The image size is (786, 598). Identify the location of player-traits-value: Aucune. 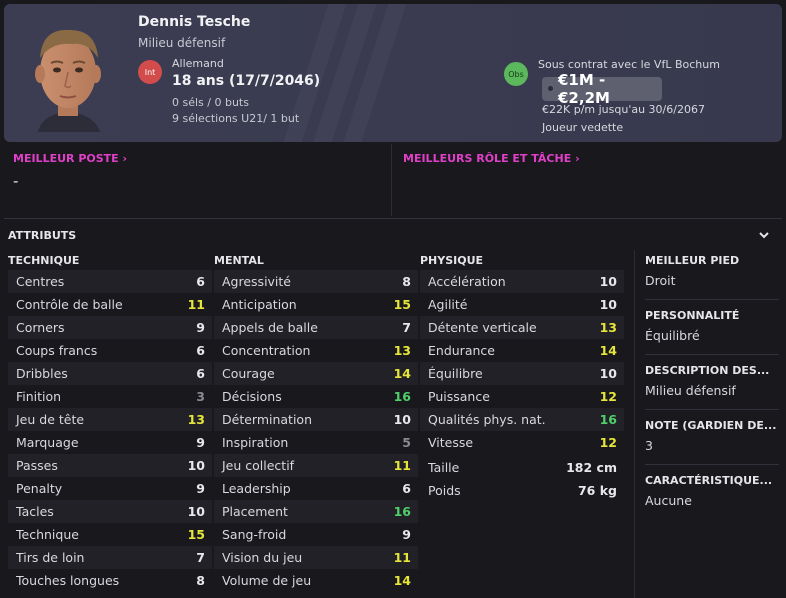
(712, 500).